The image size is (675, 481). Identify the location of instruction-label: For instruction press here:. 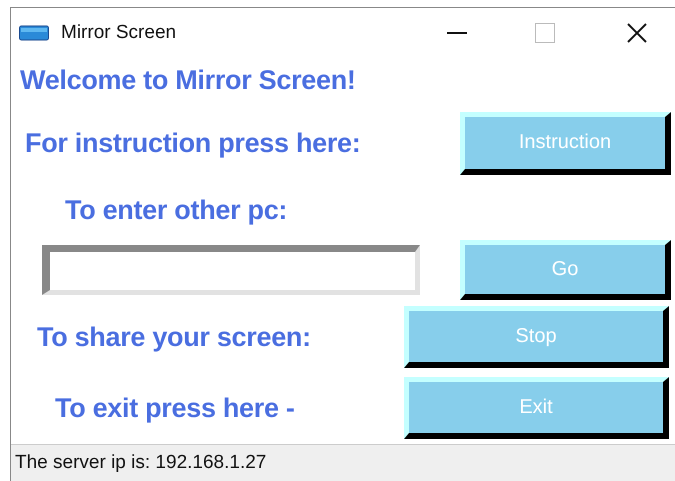
(192, 143).